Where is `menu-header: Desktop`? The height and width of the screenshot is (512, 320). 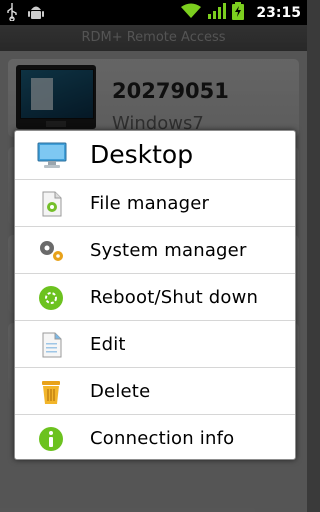
menu-header: Desktop is located at coordinates (155, 155).